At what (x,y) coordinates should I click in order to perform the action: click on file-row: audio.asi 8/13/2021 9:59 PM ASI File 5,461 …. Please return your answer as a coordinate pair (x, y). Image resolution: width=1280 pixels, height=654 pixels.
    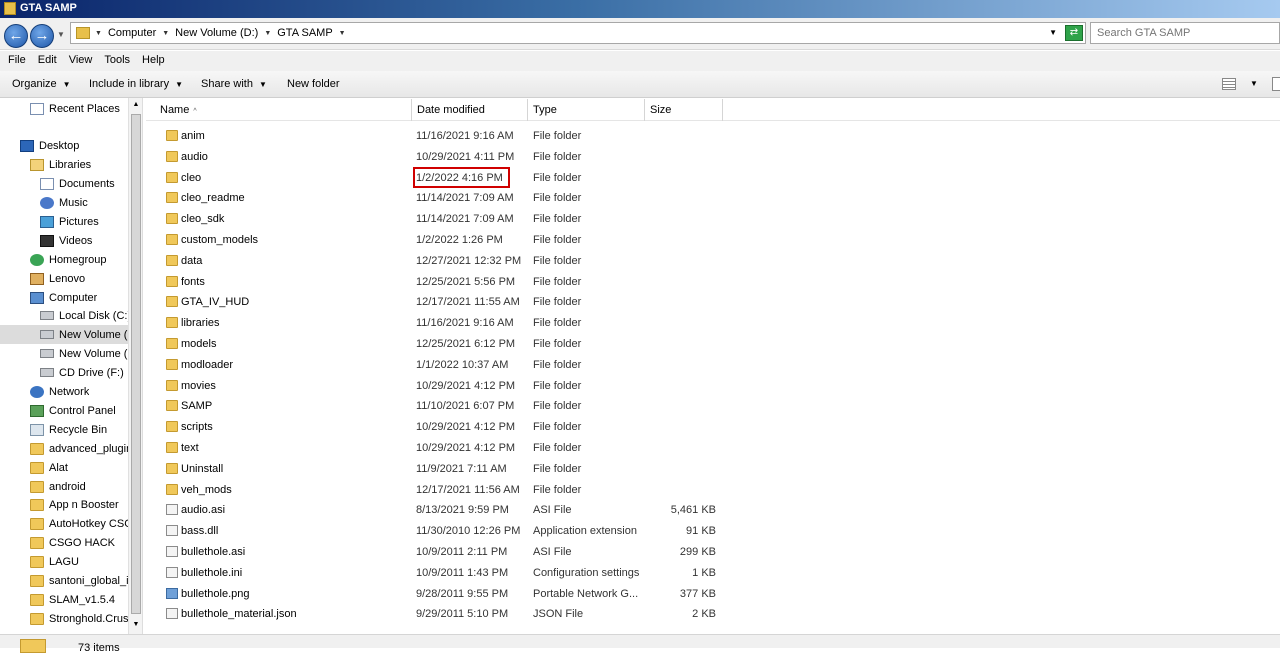
    Looking at the image, I should click on (435, 510).